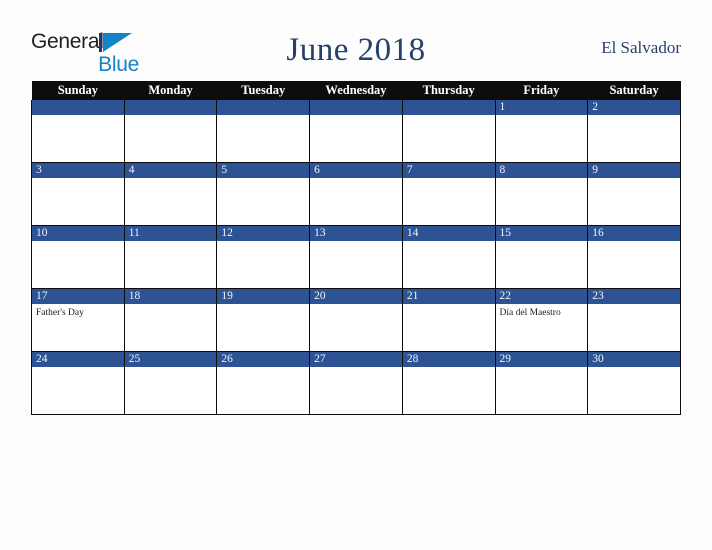 The width and height of the screenshot is (712, 550). Describe the element at coordinates (263, 90) in the screenshot. I see `weekday-header-tuesday: Tuesday` at that location.